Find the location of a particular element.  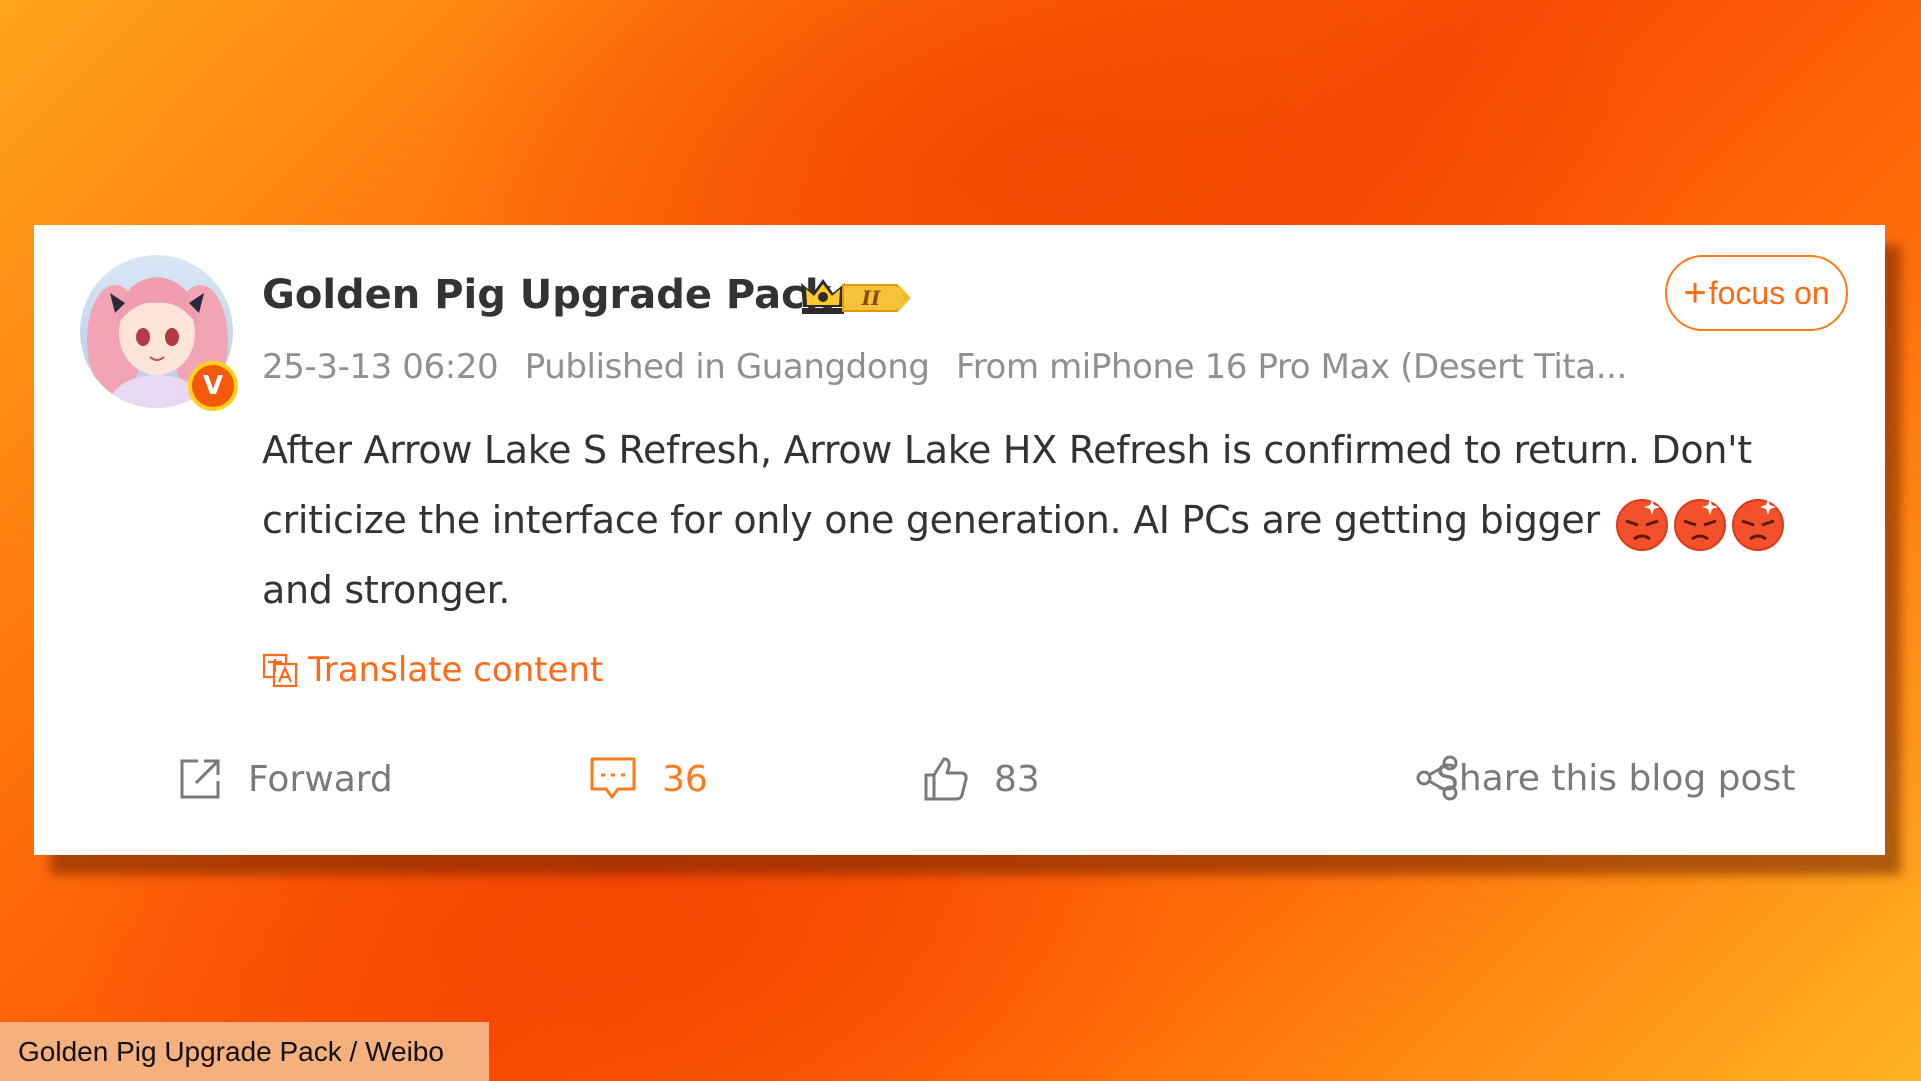

share-button: Share this blog post is located at coordinates (1605, 778).